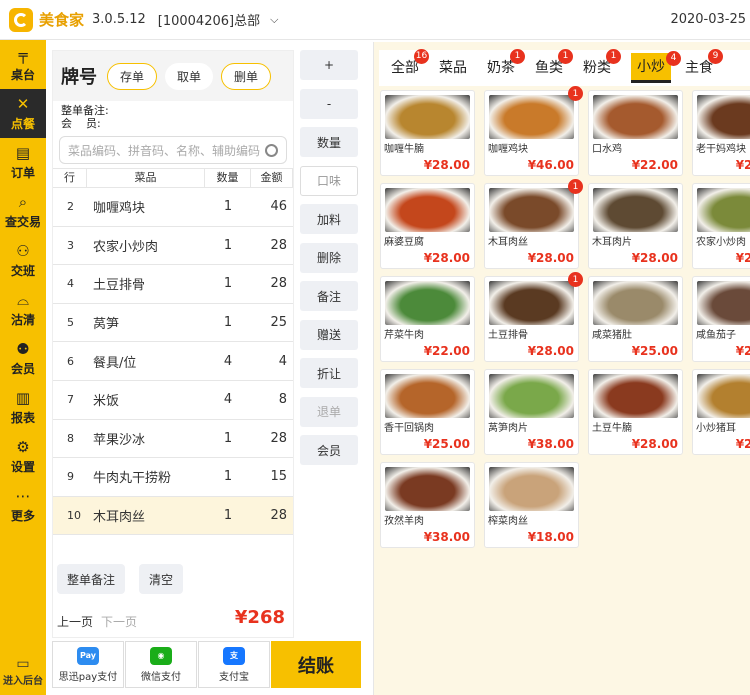 Image resolution: width=750 pixels, height=695 pixels. Describe the element at coordinates (550, 444) in the screenshot. I see `dish-price: ¥38.00` at that location.